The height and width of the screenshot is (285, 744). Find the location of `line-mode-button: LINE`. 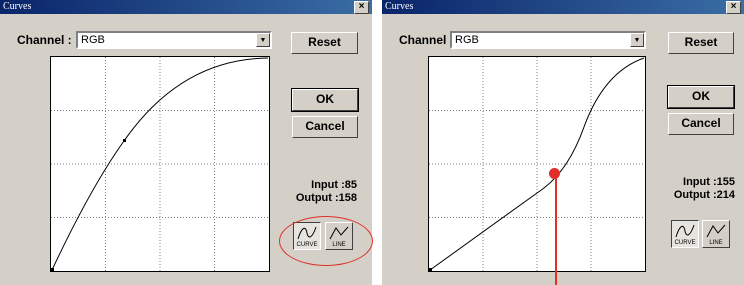

line-mode-button: LINE is located at coordinates (716, 234).